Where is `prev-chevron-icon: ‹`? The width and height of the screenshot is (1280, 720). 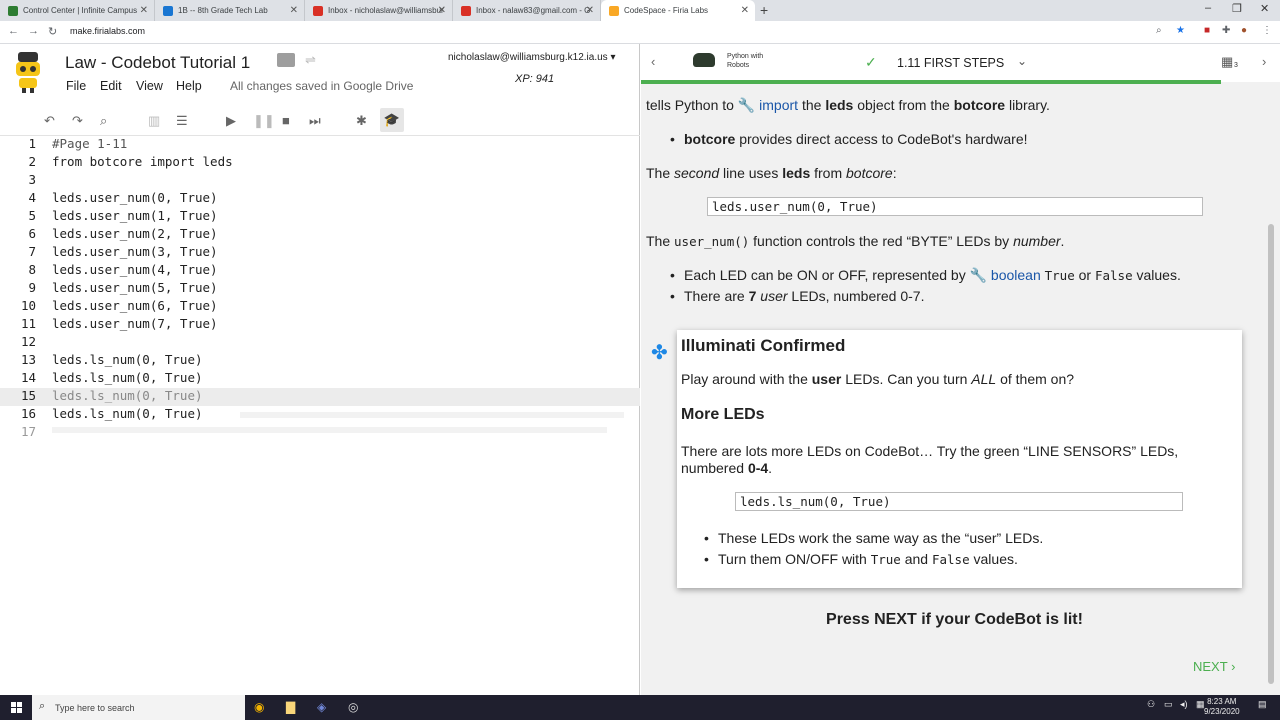 prev-chevron-icon: ‹ is located at coordinates (653, 61).